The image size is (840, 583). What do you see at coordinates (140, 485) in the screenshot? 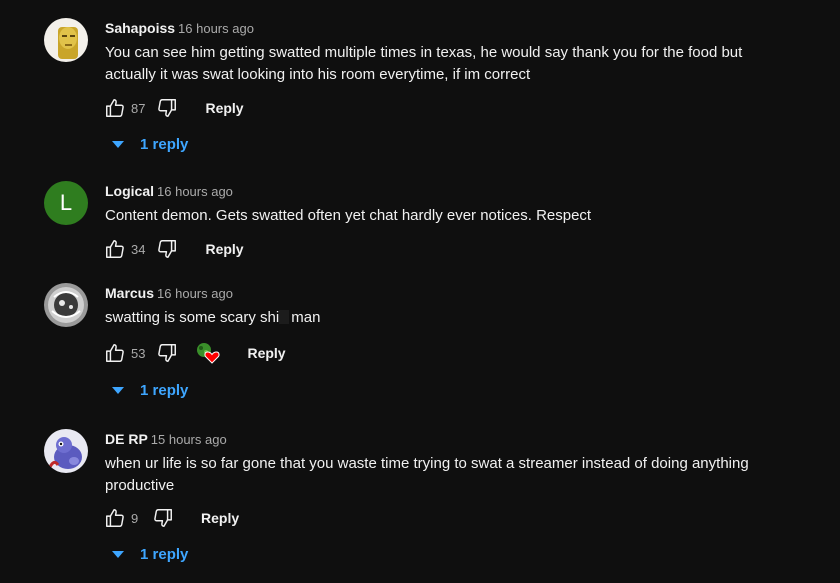
I see `comment-text-line: productive` at bounding box center [140, 485].